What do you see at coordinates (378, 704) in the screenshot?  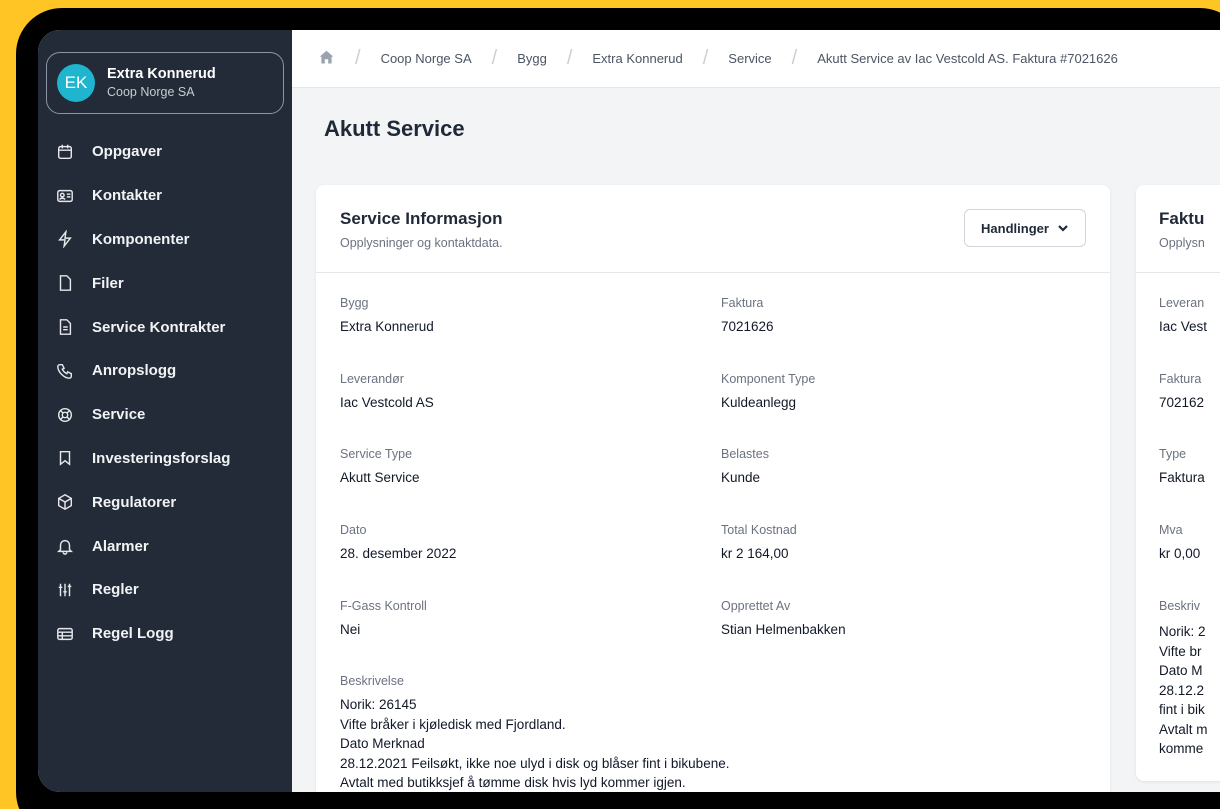 I see `description-line: Norik: 26145` at bounding box center [378, 704].